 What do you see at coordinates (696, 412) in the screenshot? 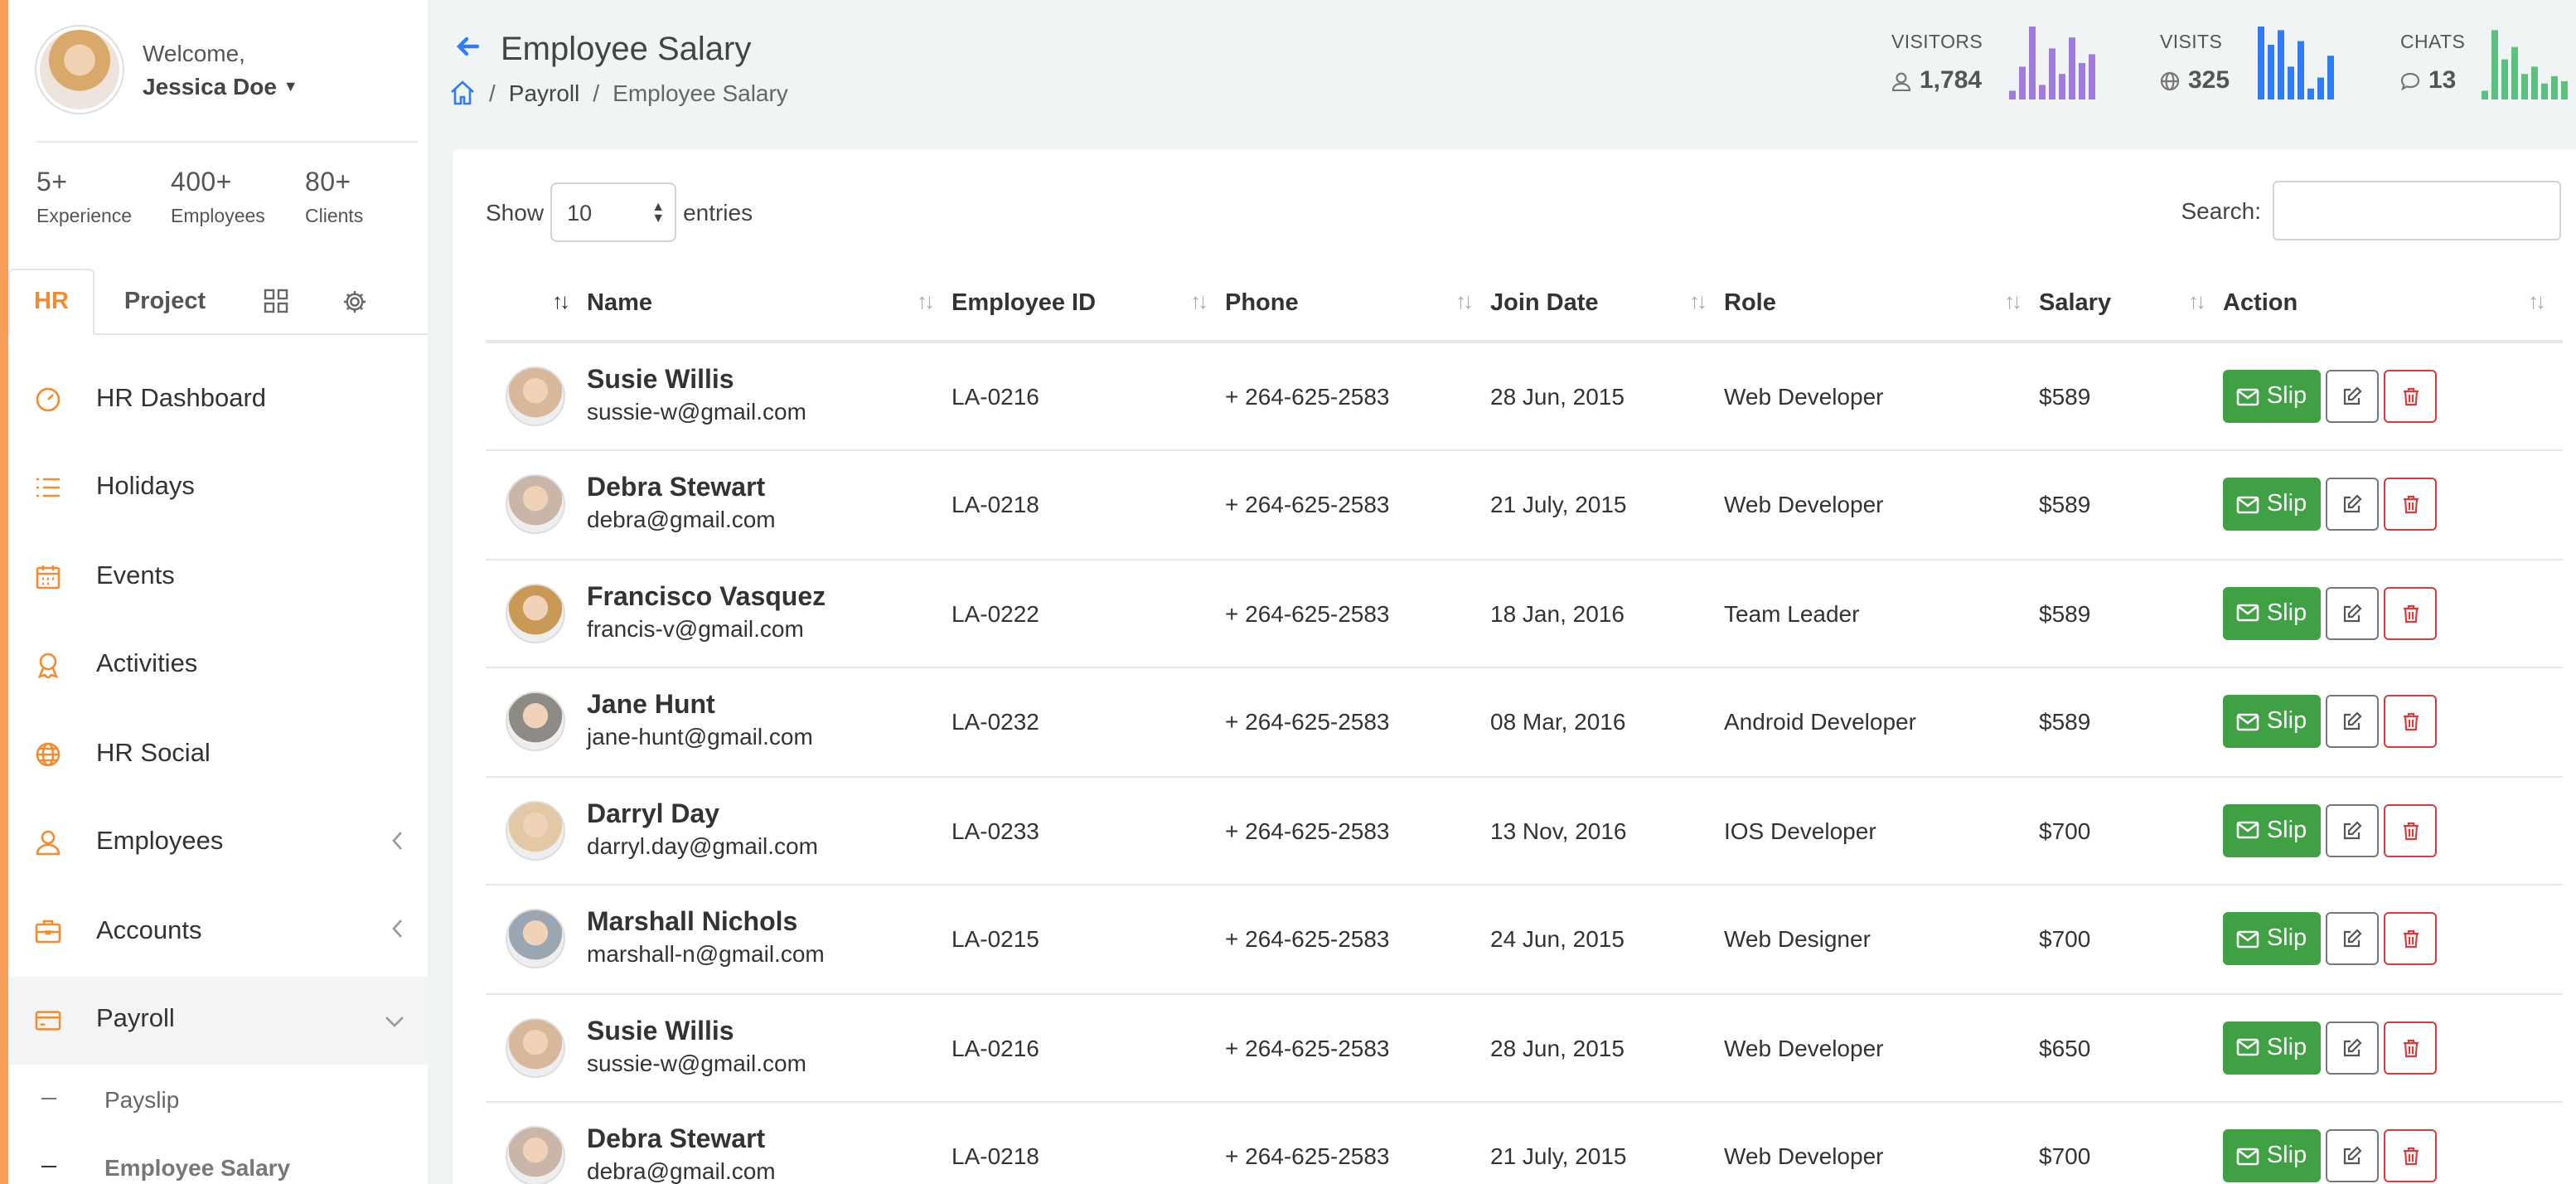
I see `employee-email: sussie-w@gmail.com` at bounding box center [696, 412].